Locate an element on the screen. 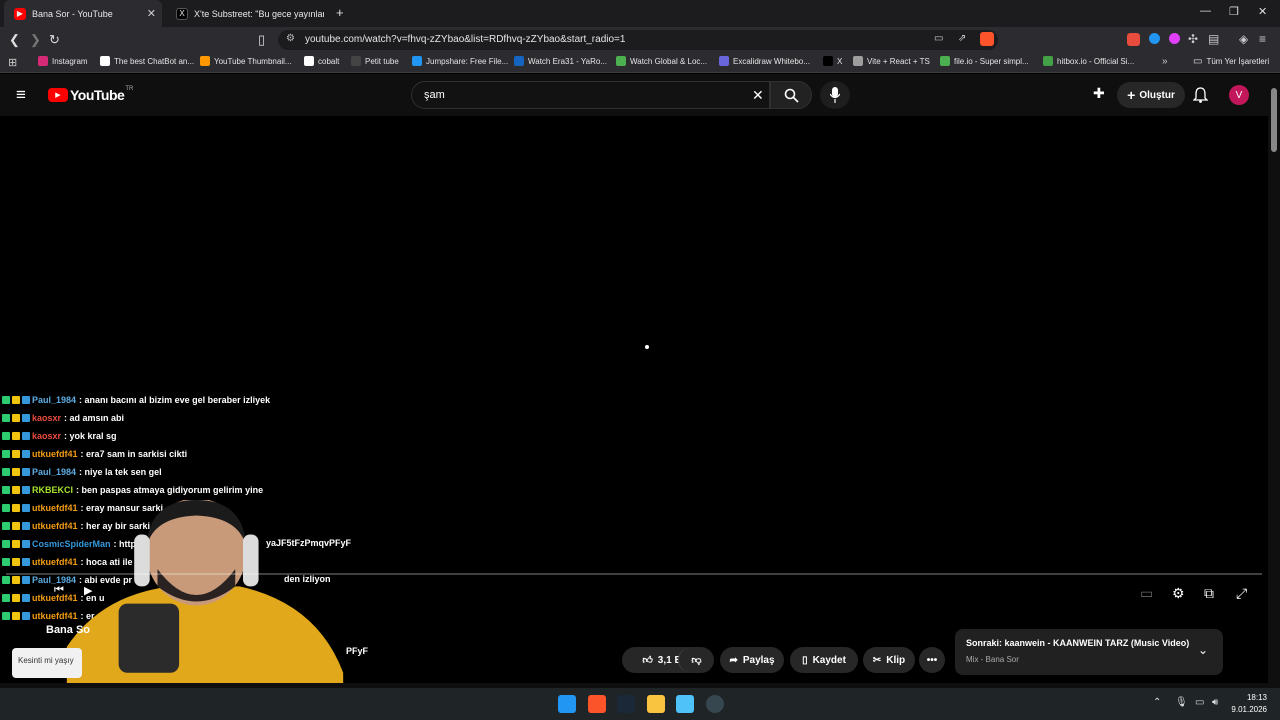 Image resolution: width=1280 pixels, height=720 pixels. overlay-subtext: Kesinti mi yaşıy is located at coordinates (46, 660).